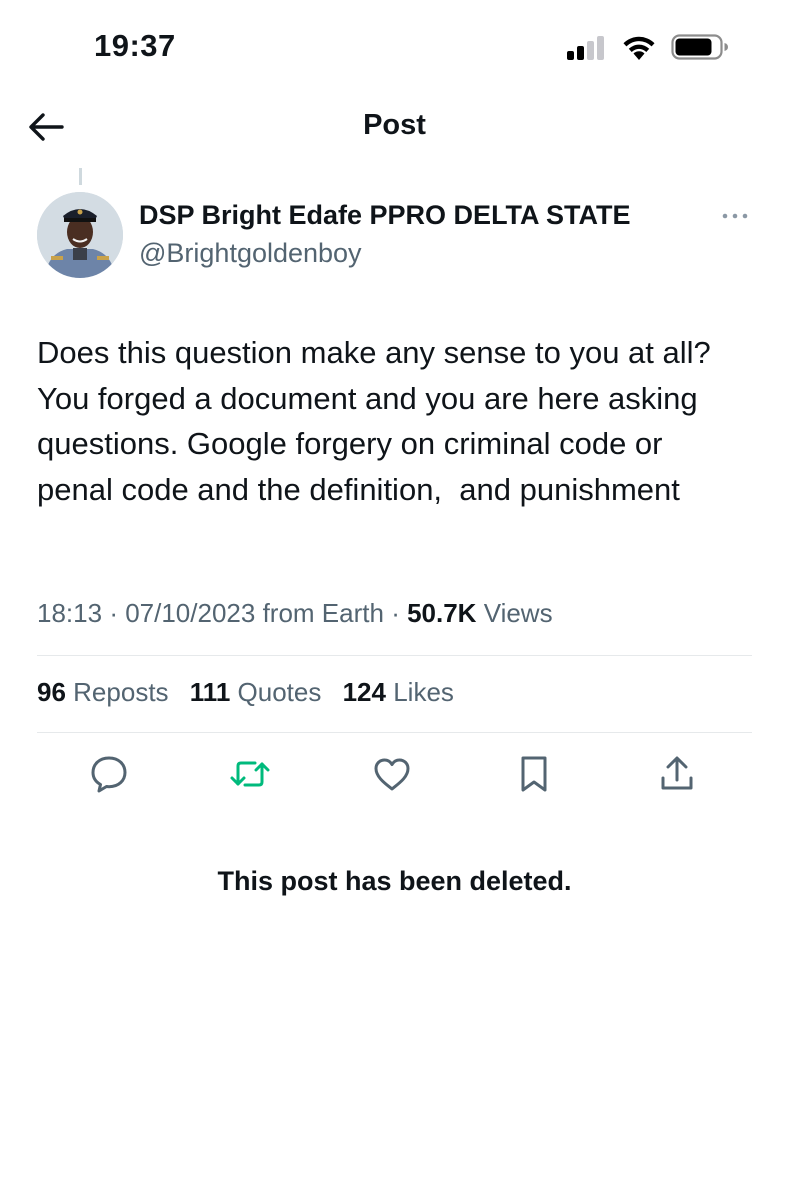 The image size is (789, 1200). Describe the element at coordinates (70, 613) in the screenshot. I see `post-time: 18:13` at that location.